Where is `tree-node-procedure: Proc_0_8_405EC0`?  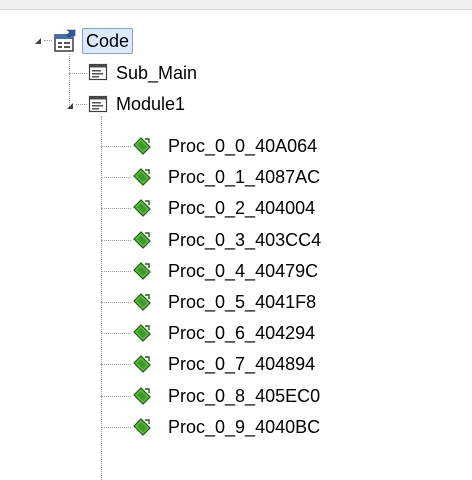 tree-node-procedure: Proc_0_8_405EC0 is located at coordinates (244, 396).